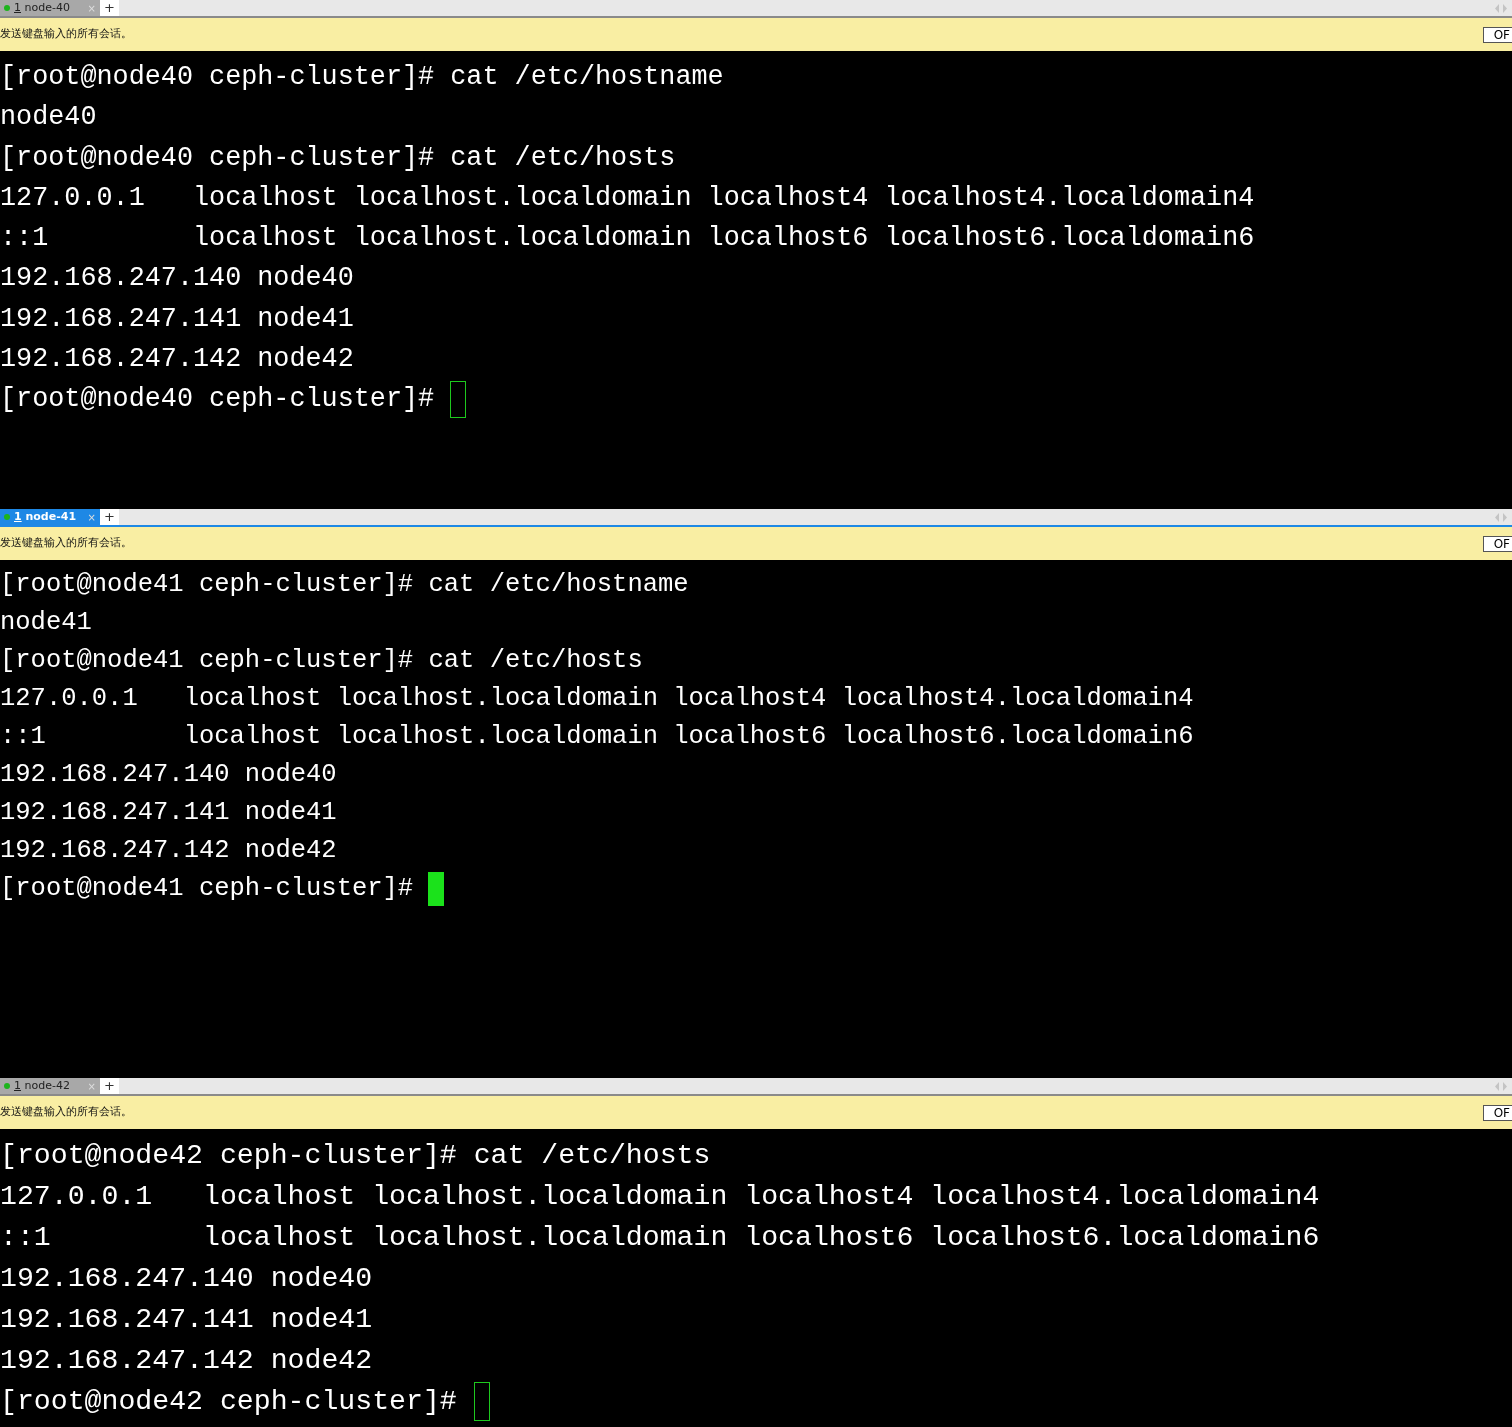 The image size is (1512, 1427). I want to click on session-tab: 1 node-40 ×, so click(50, 8).